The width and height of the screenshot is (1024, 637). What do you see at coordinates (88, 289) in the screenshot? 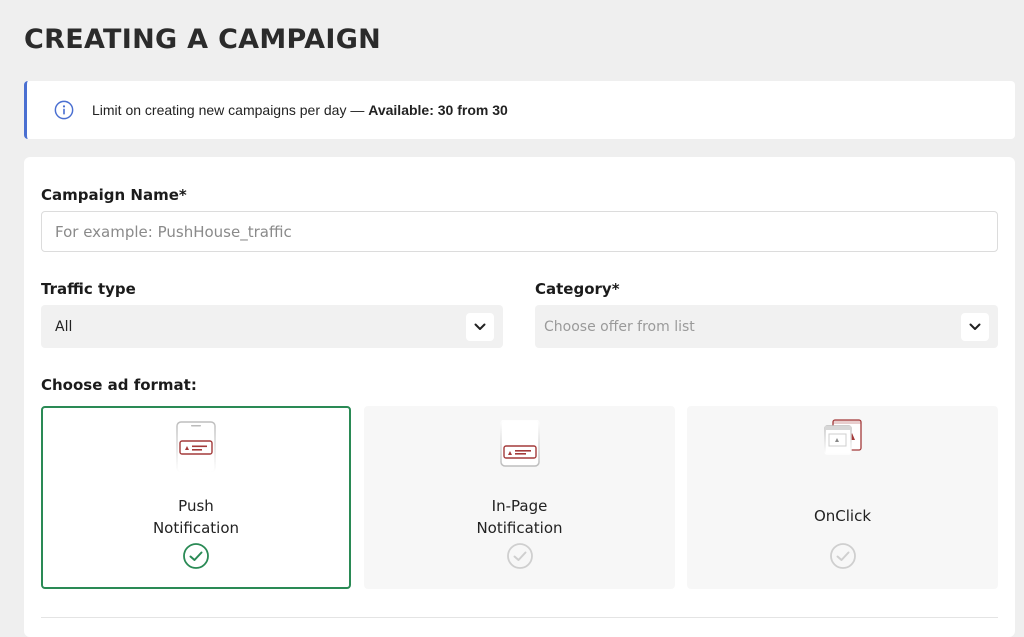
I see `traffic-type-label: Traffic type` at bounding box center [88, 289].